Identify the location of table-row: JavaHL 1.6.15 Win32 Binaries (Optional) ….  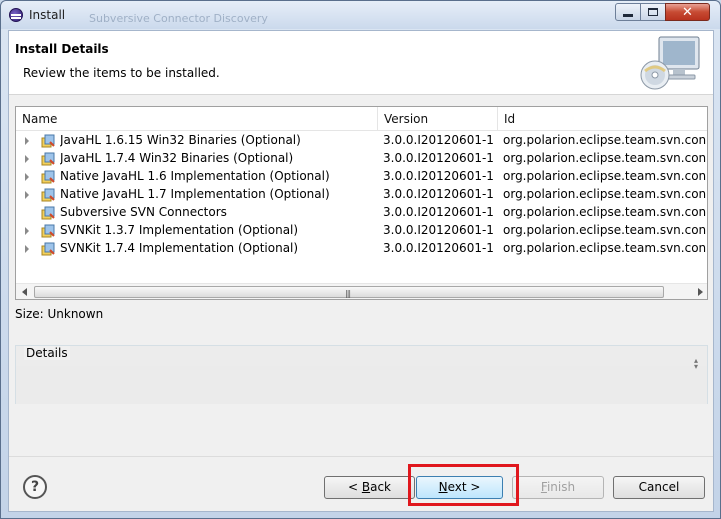
(361, 141).